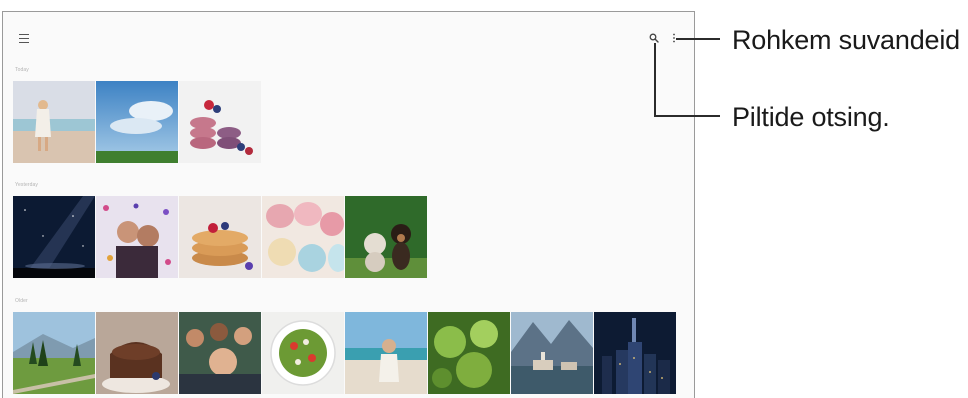 Image resolution: width=968 pixels, height=398 pixels. Describe the element at coordinates (655, 80) in the screenshot. I see `callout-line-search-vertical` at that location.